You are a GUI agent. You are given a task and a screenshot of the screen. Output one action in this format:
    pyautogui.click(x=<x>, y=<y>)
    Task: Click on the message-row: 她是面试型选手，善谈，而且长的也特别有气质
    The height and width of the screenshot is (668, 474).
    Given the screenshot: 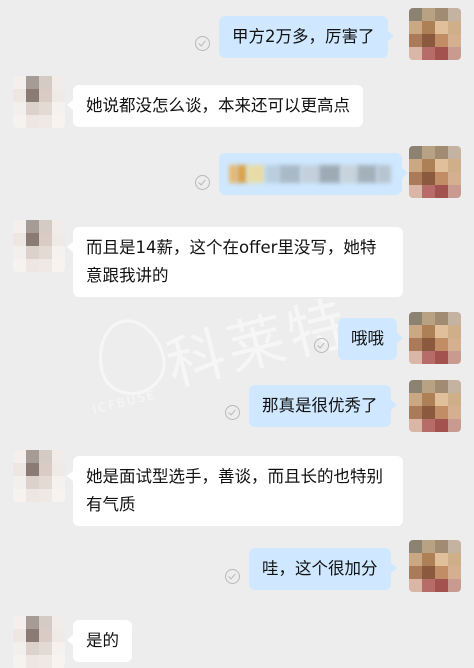 What is the action you would take?
    pyautogui.click(x=237, y=490)
    